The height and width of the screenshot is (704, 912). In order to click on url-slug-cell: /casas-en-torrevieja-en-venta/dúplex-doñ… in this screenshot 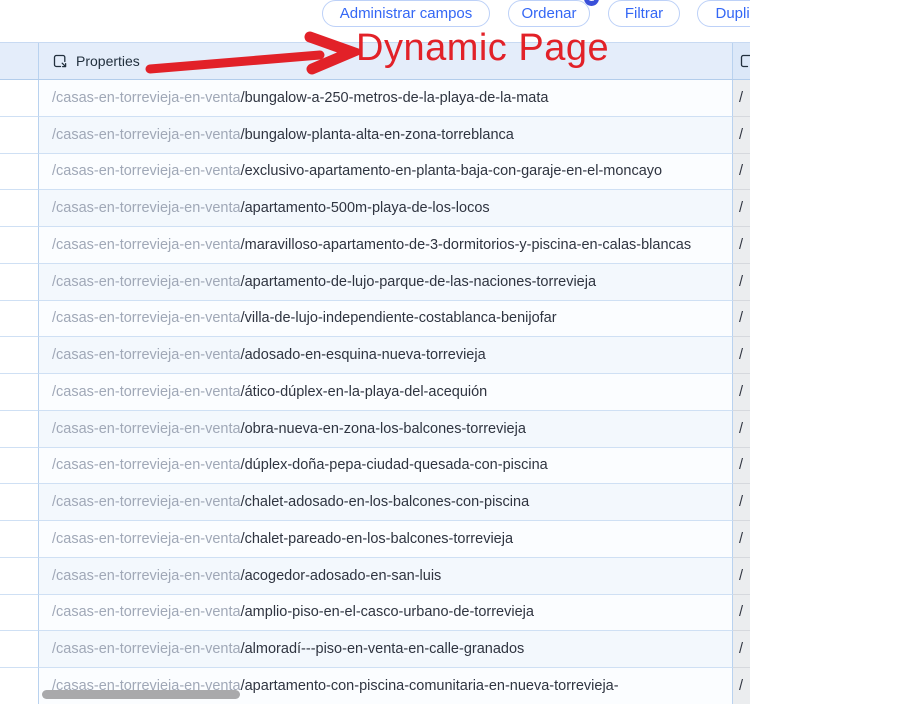, I will do `click(386, 466)`.